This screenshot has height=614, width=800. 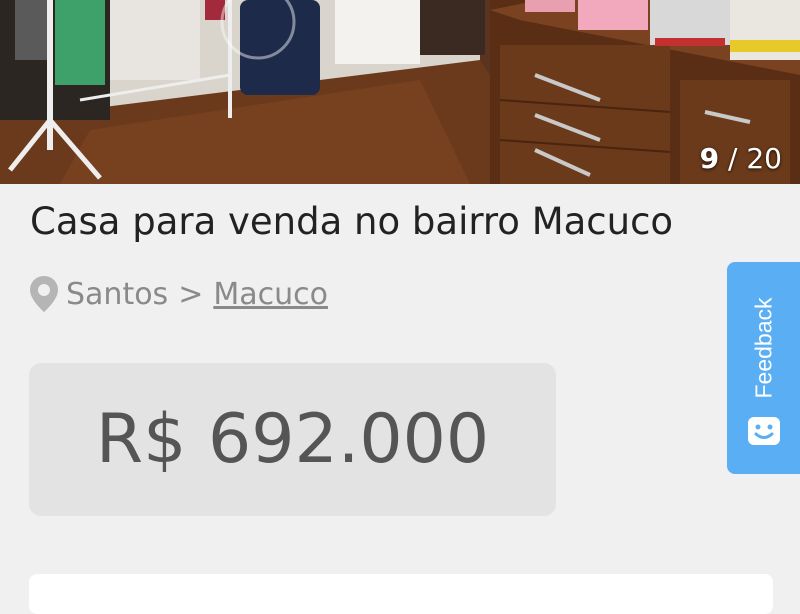 I want to click on photo-counter-current: 9, so click(x=709, y=158).